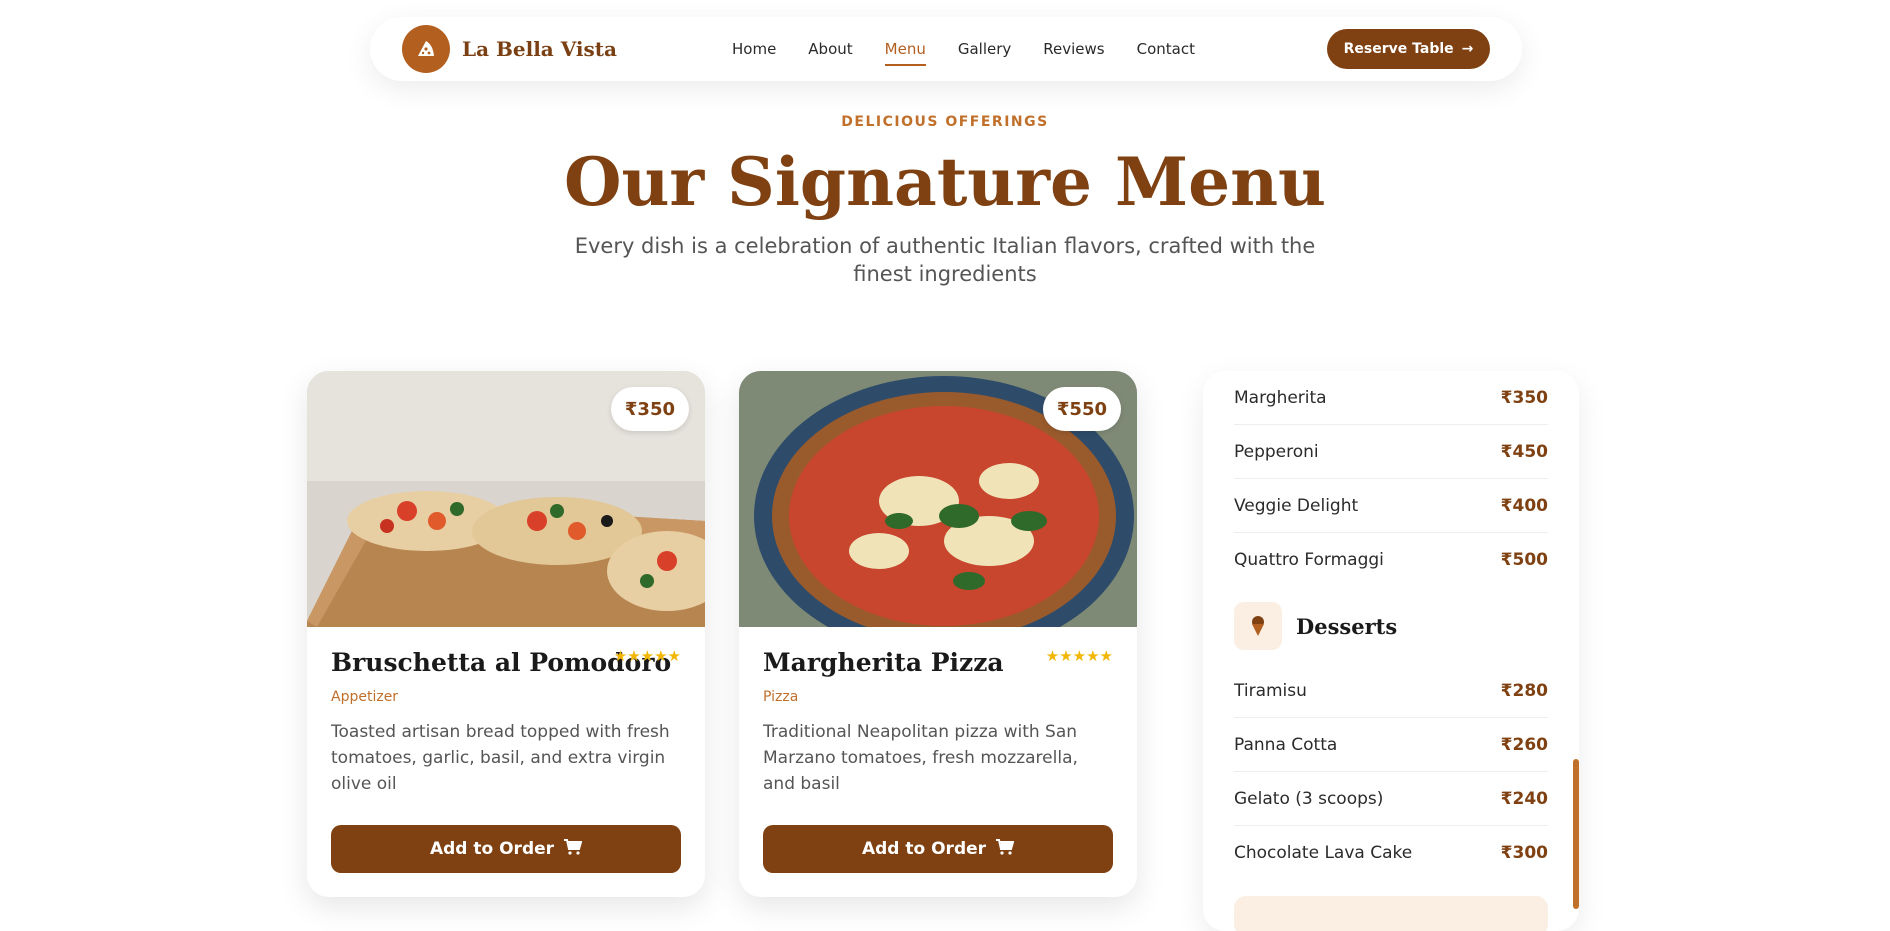 This screenshot has height=931, width=1890. What do you see at coordinates (1524, 505) in the screenshot?
I see `item-price: ₹400` at bounding box center [1524, 505].